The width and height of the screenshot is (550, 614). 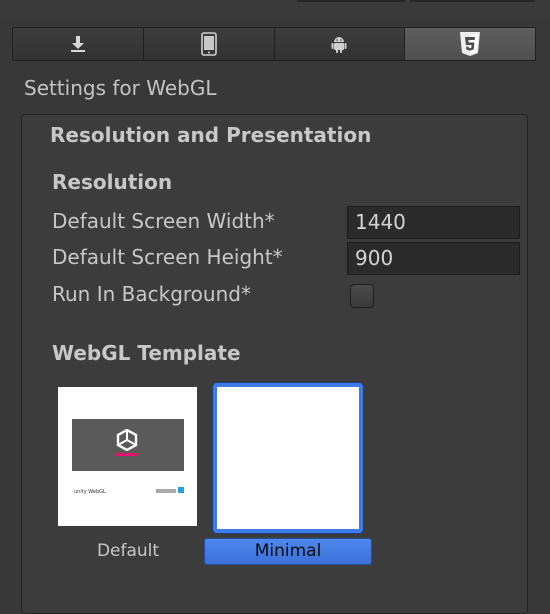 I want to click on template-minimal-thumbnail, so click(x=288, y=458).